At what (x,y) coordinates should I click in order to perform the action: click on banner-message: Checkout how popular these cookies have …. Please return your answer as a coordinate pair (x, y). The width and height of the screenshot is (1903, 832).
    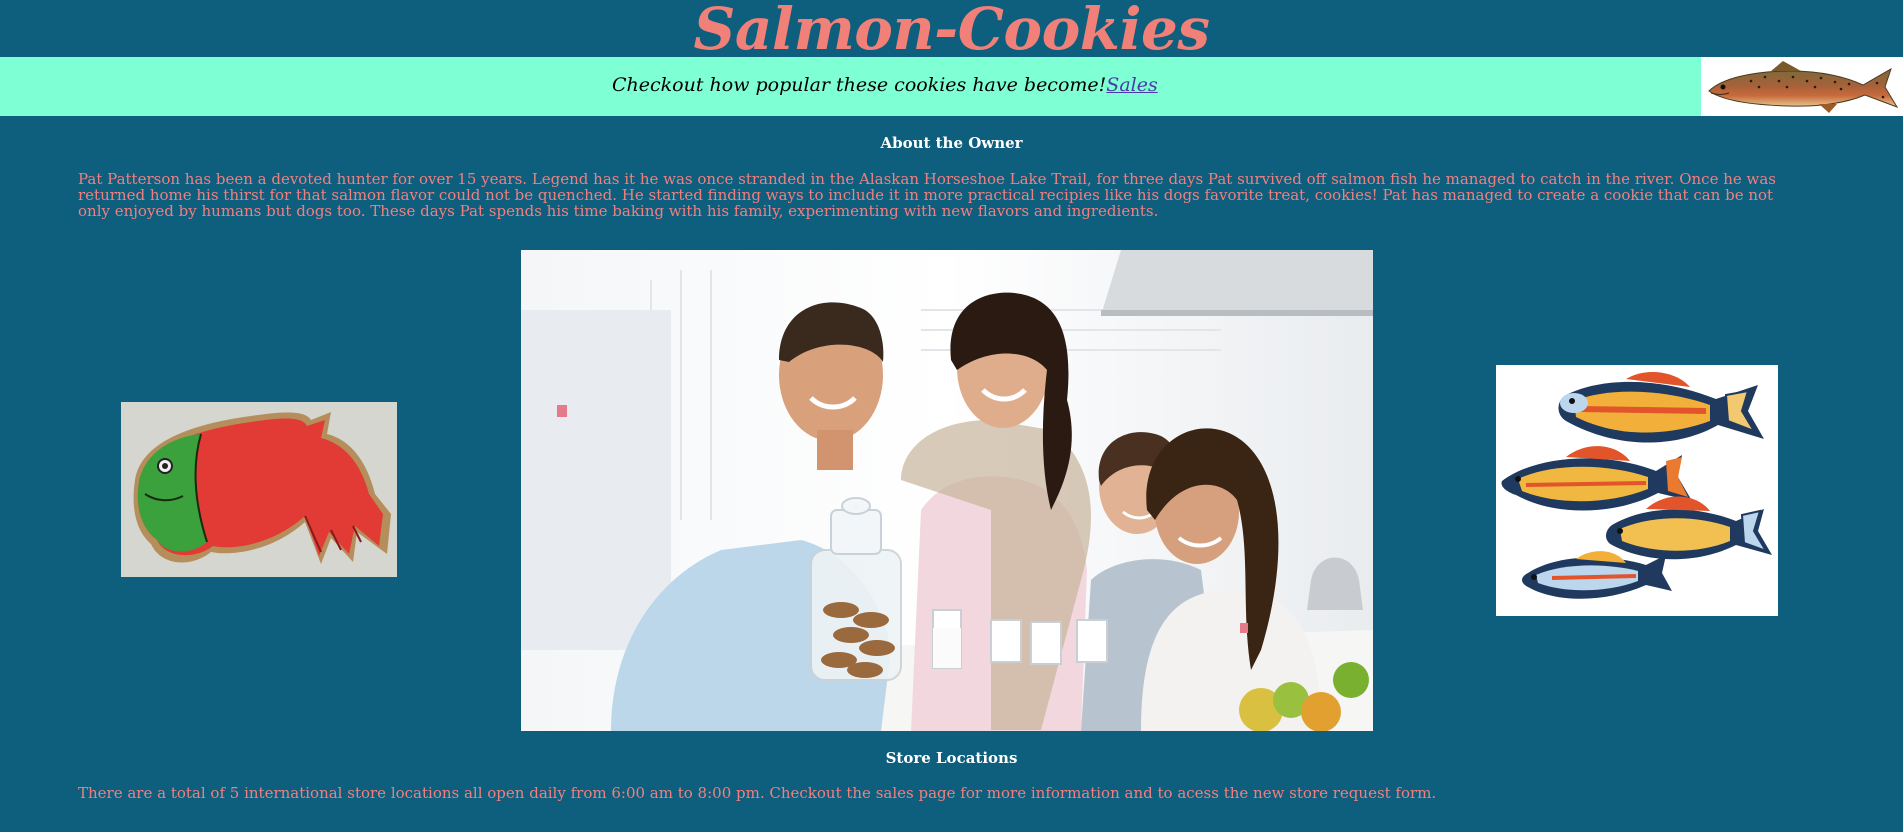
    Looking at the image, I should click on (859, 85).